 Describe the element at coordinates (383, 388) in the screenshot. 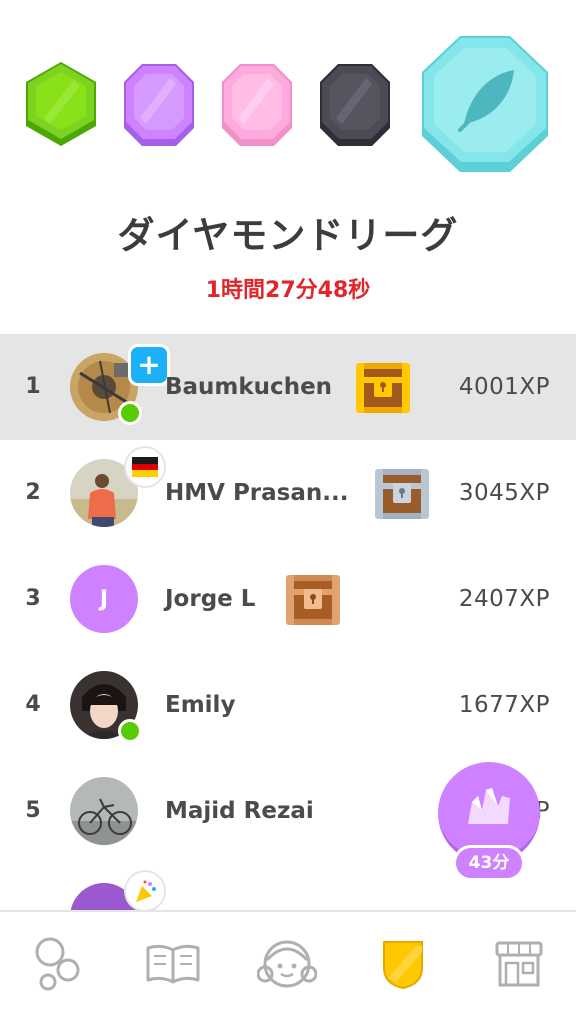

I see `gold-chest-icon` at that location.